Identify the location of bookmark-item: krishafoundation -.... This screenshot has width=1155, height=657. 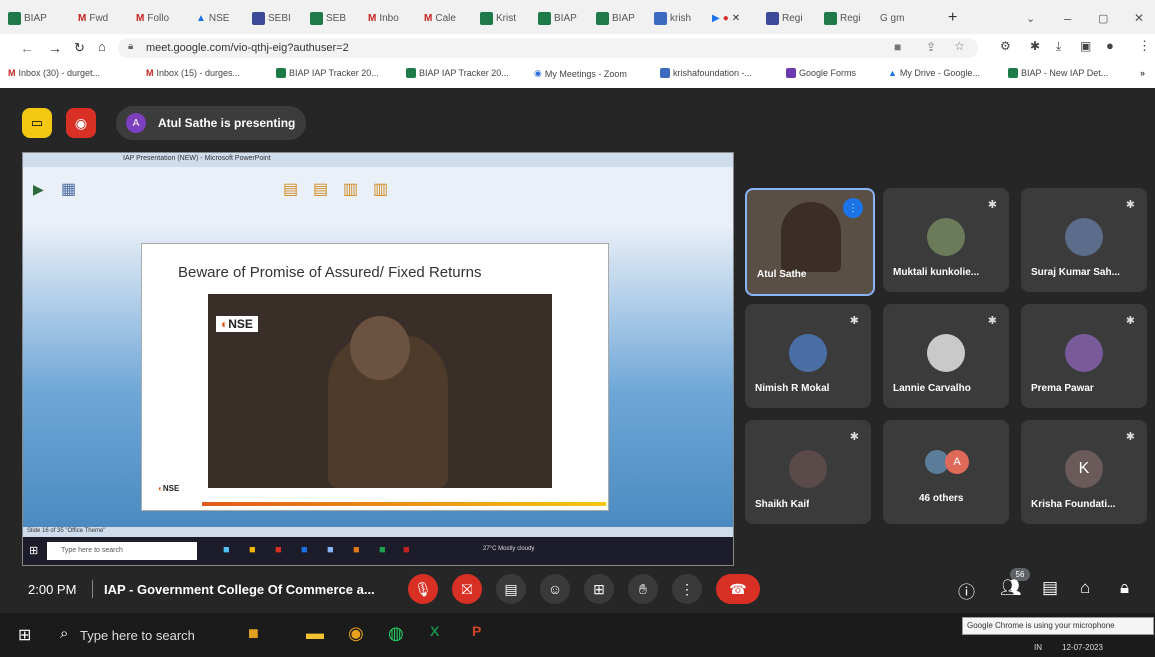
(706, 73).